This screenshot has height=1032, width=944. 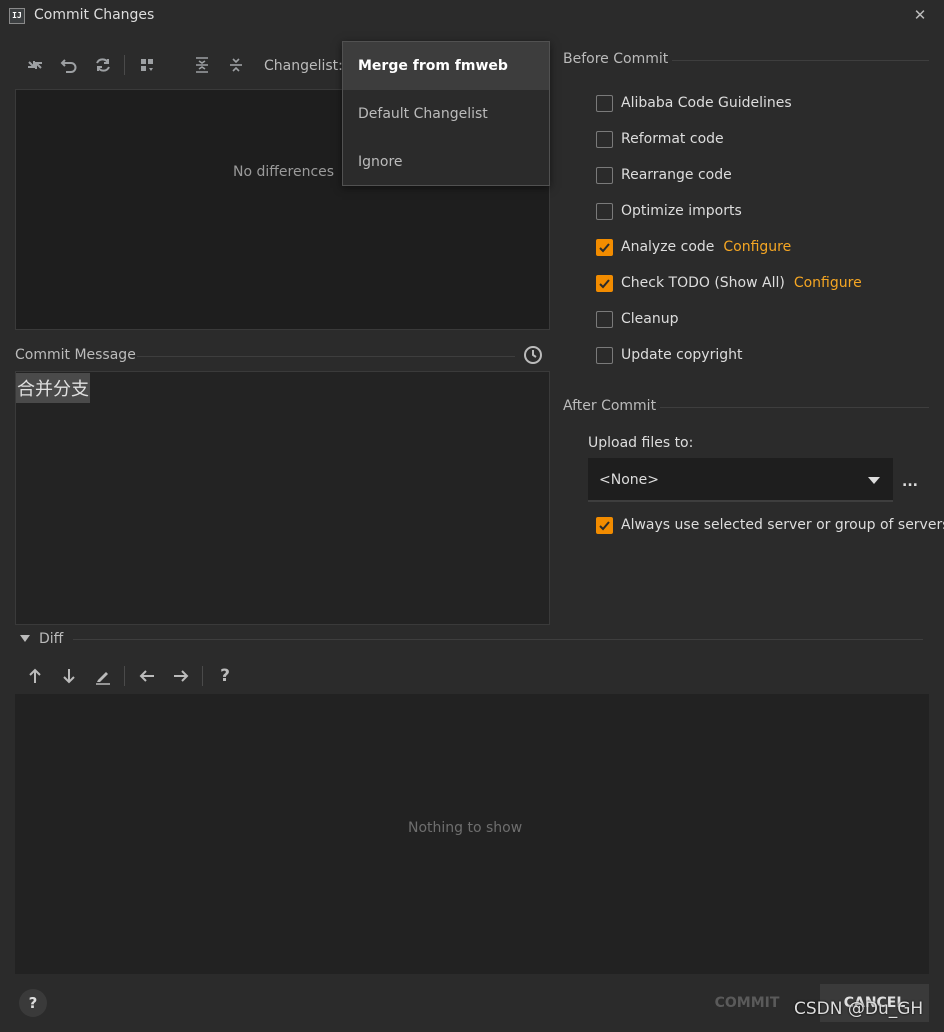 I want to click on nothing-to-show-text: Nothing to show, so click(x=465, y=828).